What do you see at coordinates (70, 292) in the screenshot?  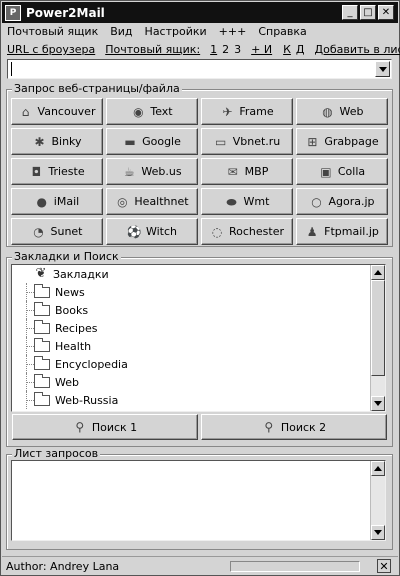 I see `tree-folder-label: News` at bounding box center [70, 292].